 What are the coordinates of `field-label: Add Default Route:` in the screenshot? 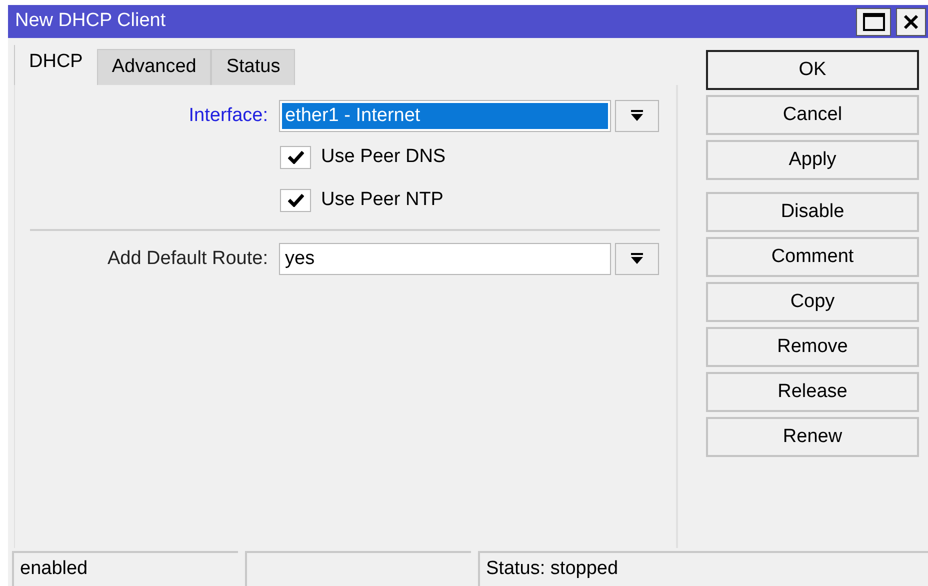 It's located at (187, 258).